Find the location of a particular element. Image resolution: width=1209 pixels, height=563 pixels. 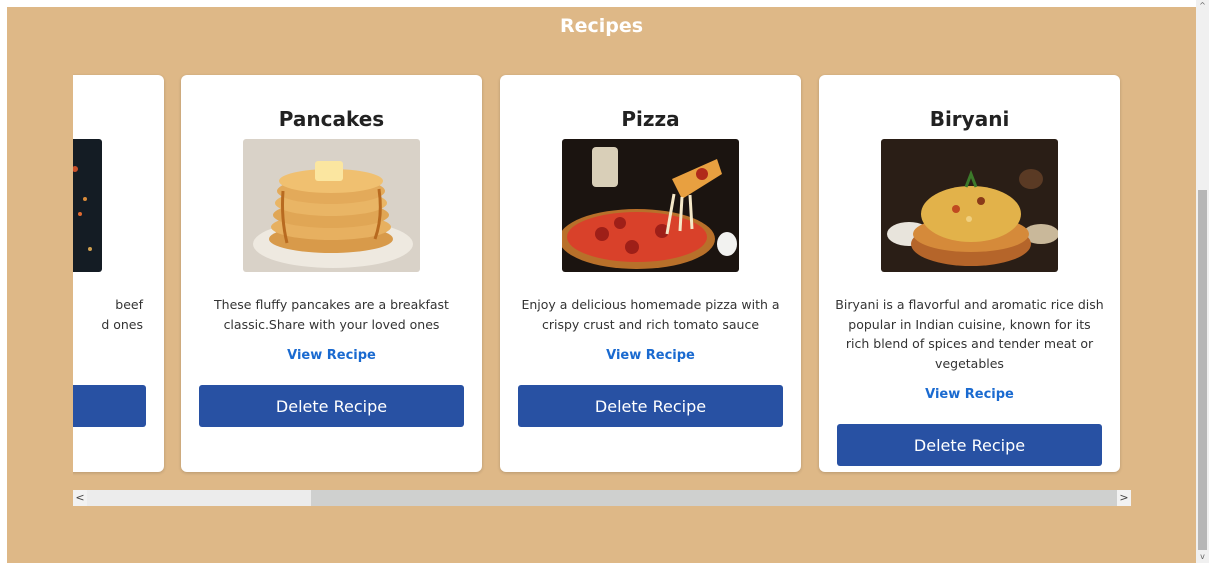

recipe-image-biryani is located at coordinates (969, 205).